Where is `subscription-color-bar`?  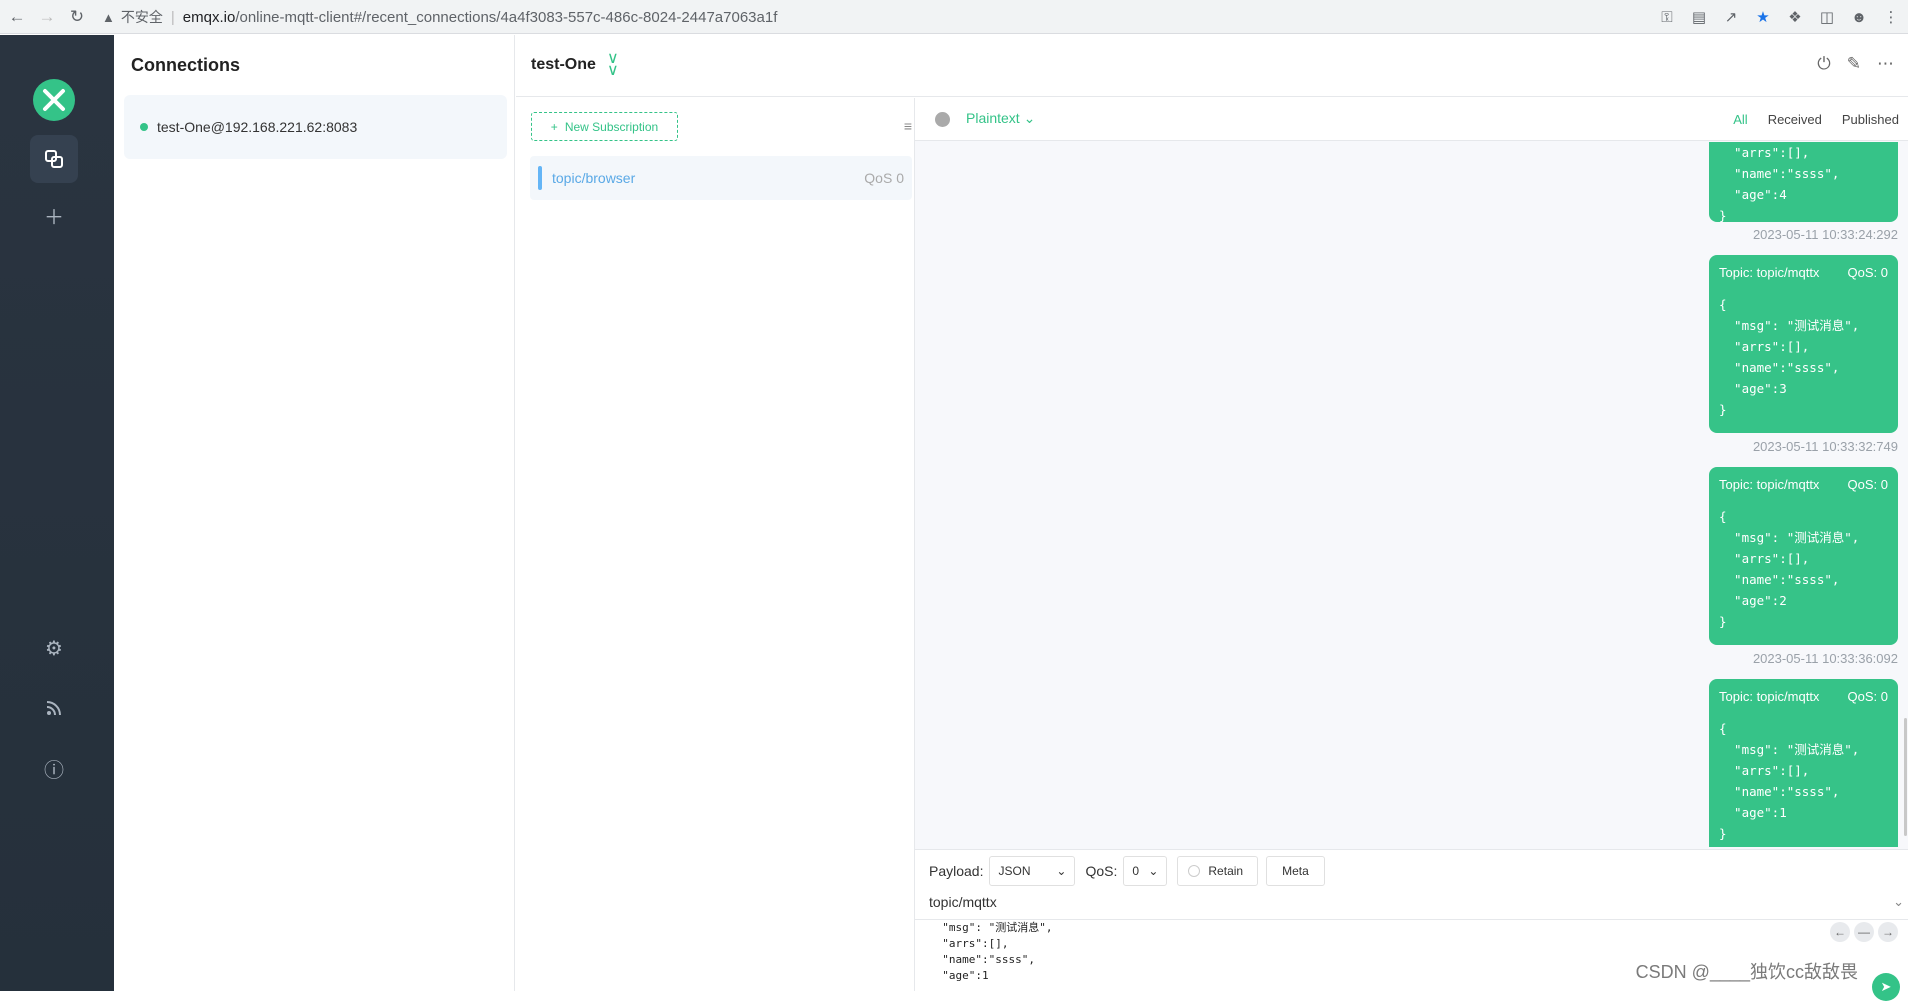 subscription-color-bar is located at coordinates (540, 178).